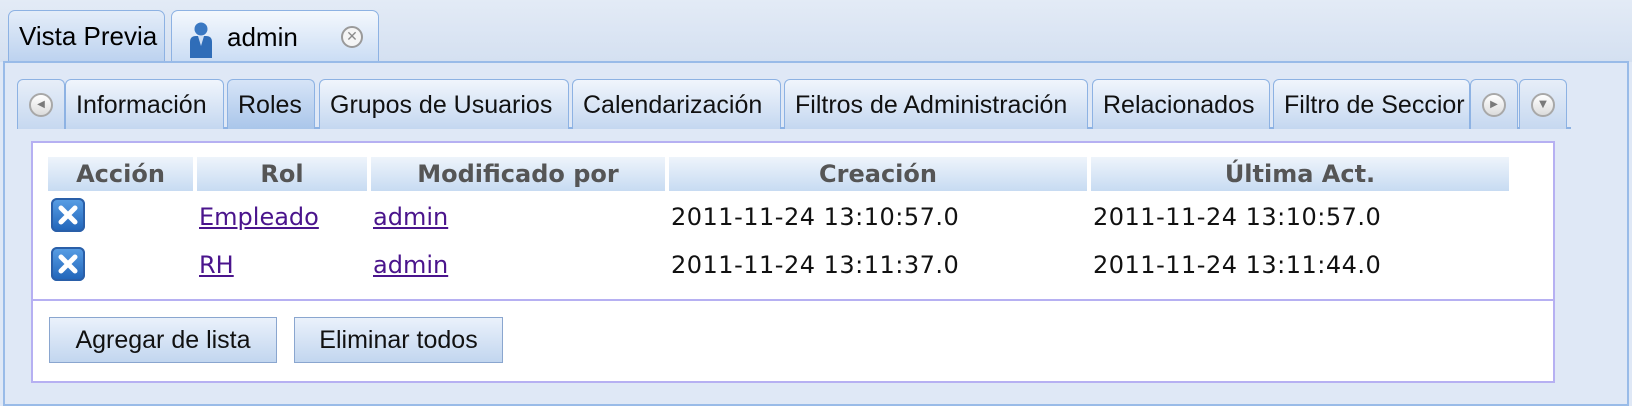 This screenshot has height=406, width=1632. I want to click on scroll-right-button: ▶, so click(1494, 104).